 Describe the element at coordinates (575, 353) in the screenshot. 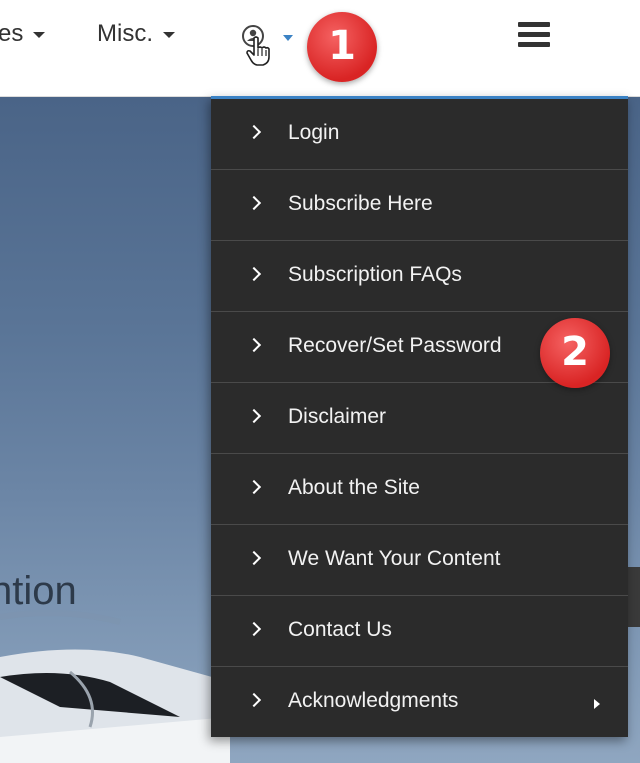

I see `step-badge-2: 2` at that location.